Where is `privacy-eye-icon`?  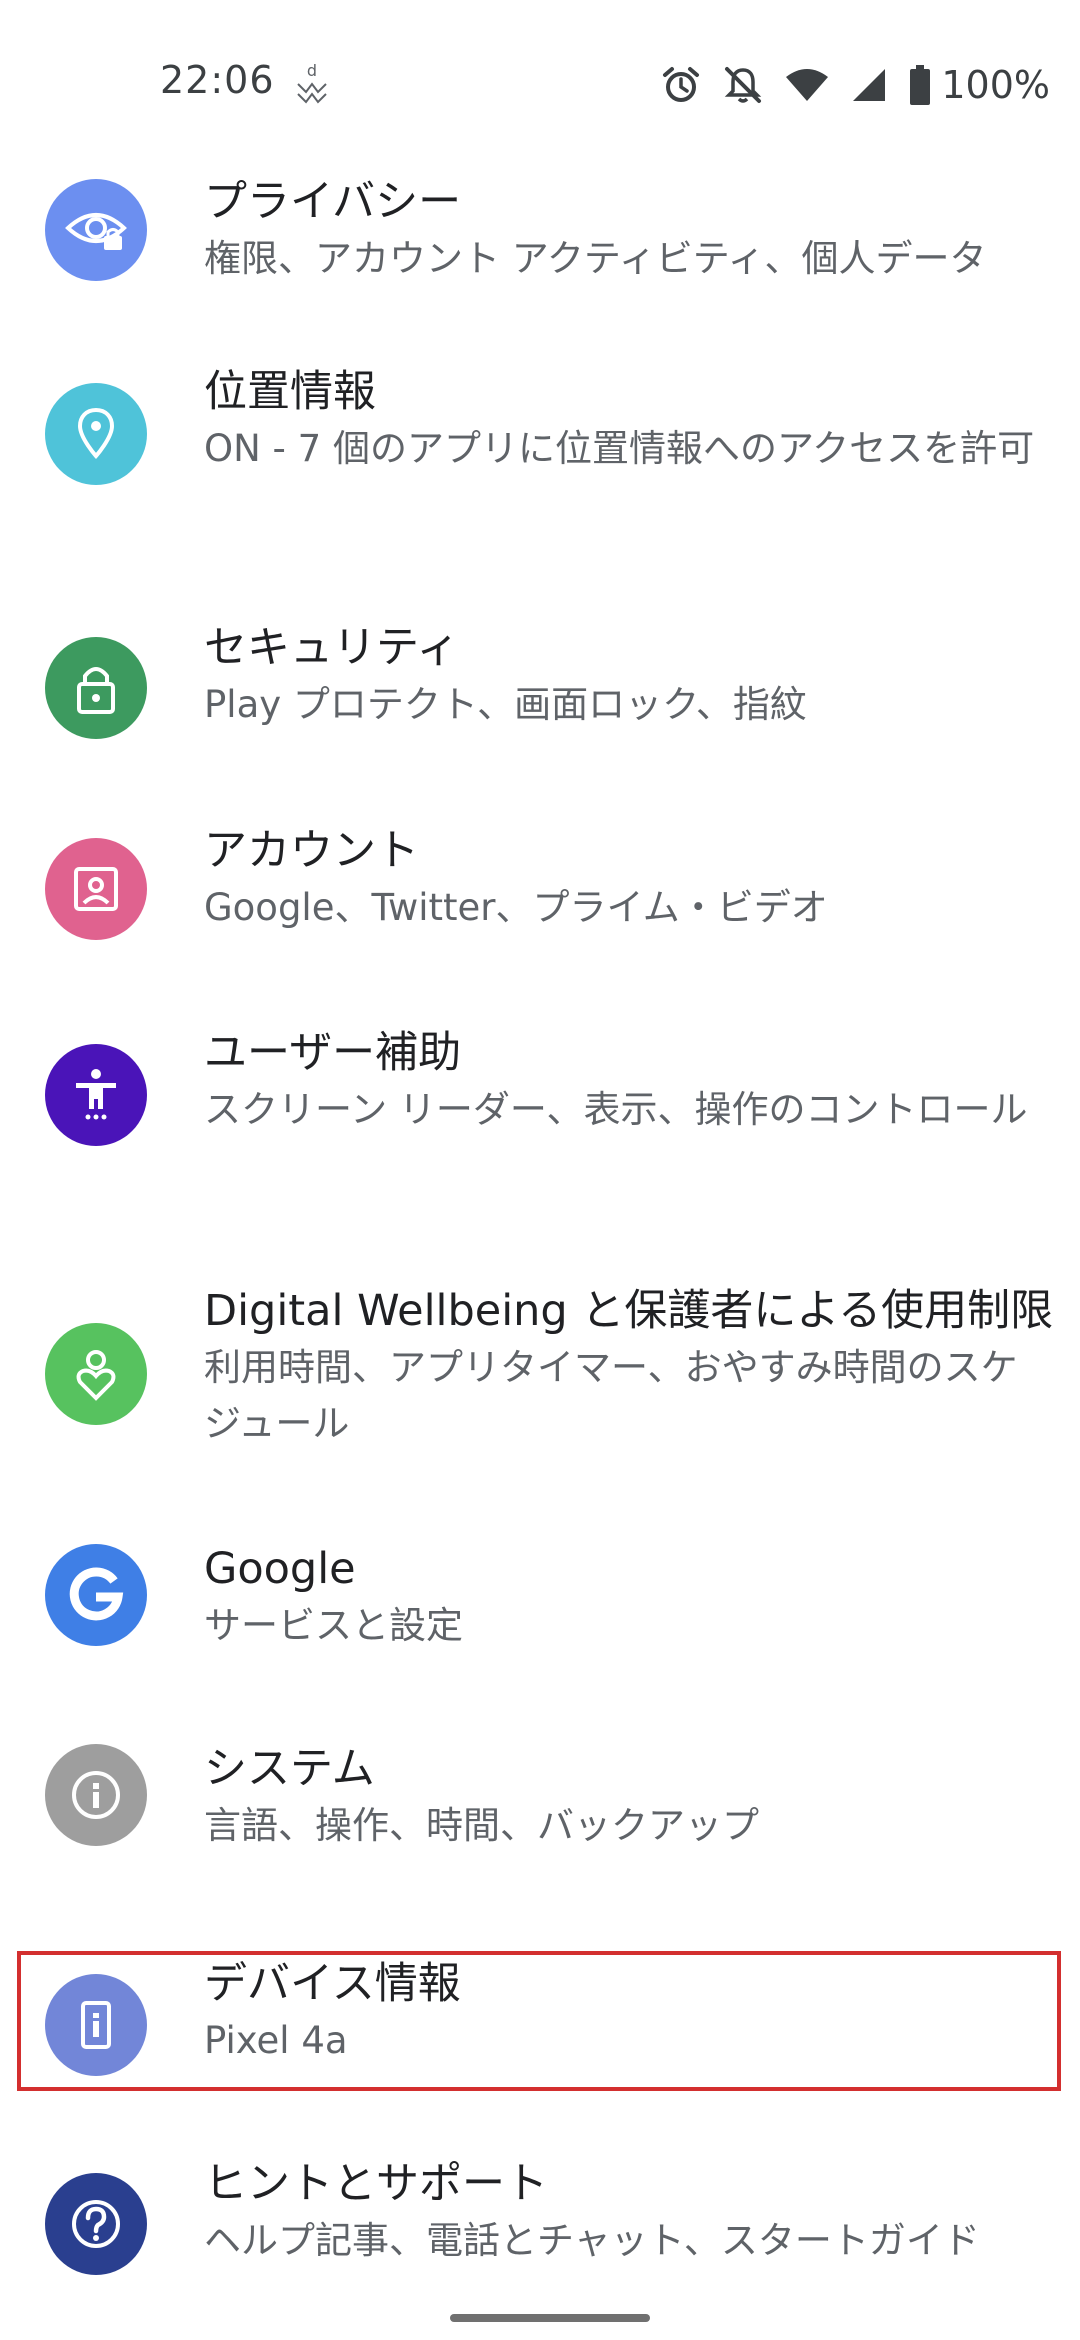
privacy-eye-icon is located at coordinates (96, 230).